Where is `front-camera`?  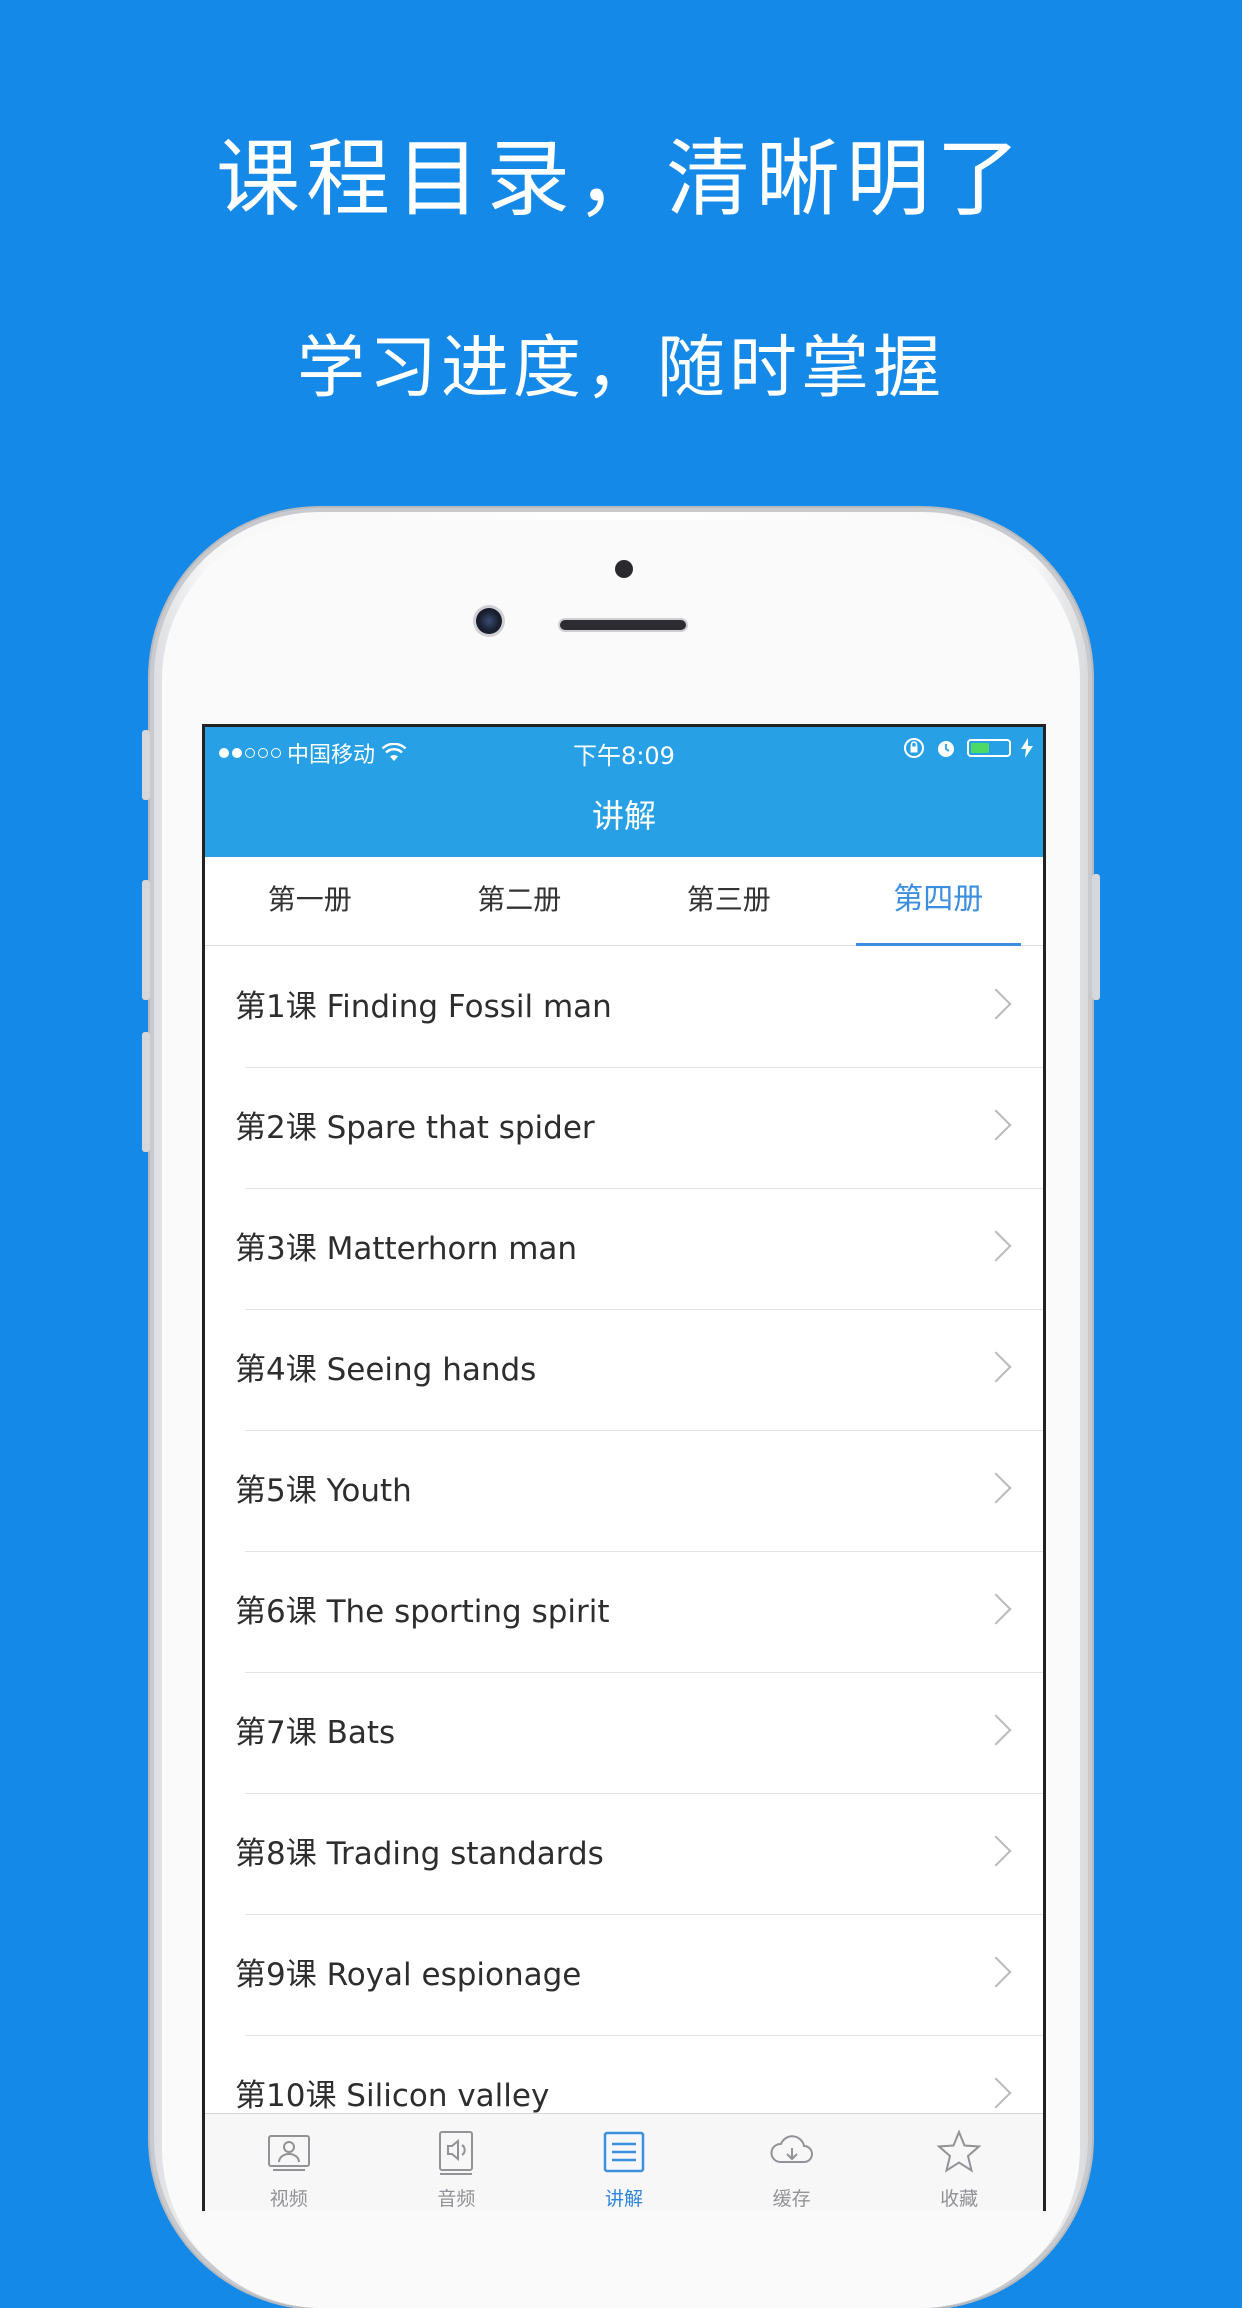 front-camera is located at coordinates (489, 621).